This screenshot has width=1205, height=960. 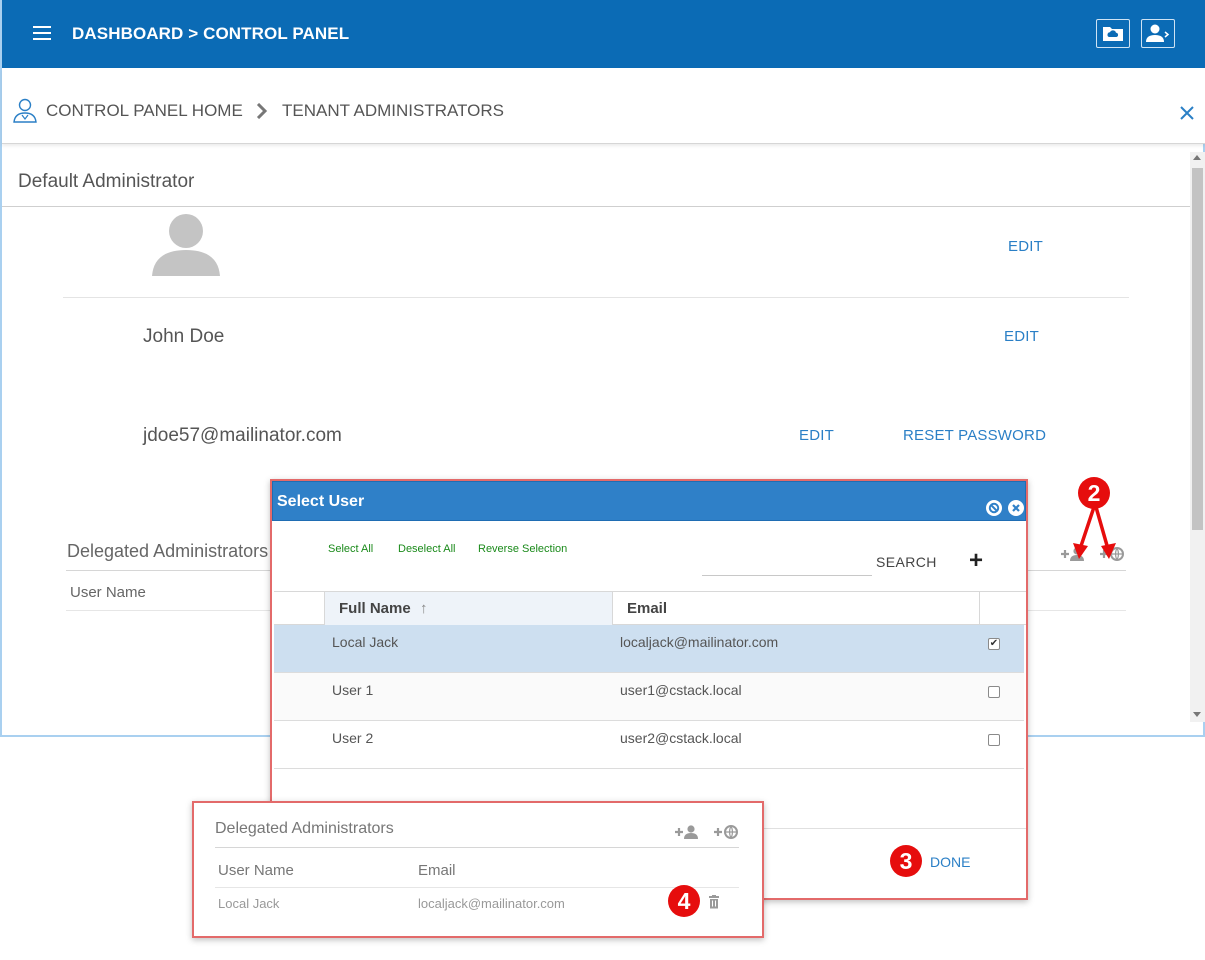 What do you see at coordinates (1197, 714) in the screenshot?
I see `scroll-down-icon` at bounding box center [1197, 714].